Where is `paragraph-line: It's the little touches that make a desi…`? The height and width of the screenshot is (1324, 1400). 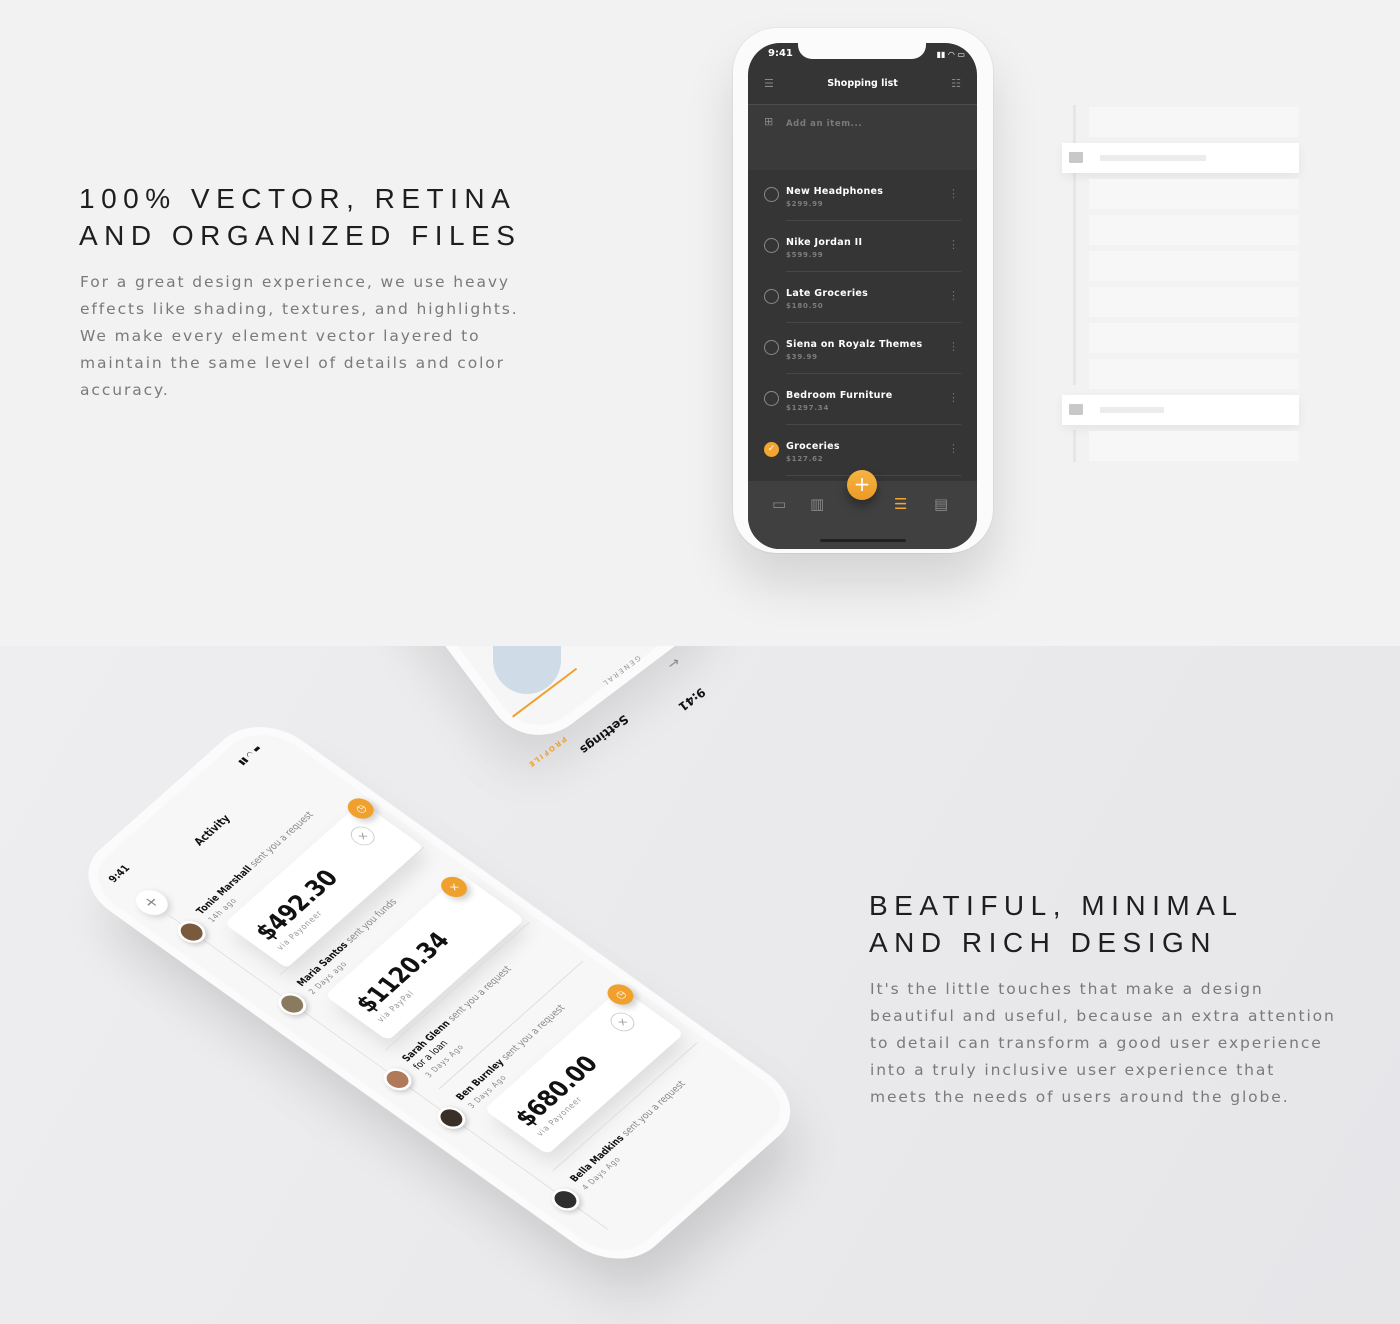 paragraph-line: It's the little touches that make a desi… is located at coordinates (1067, 989).